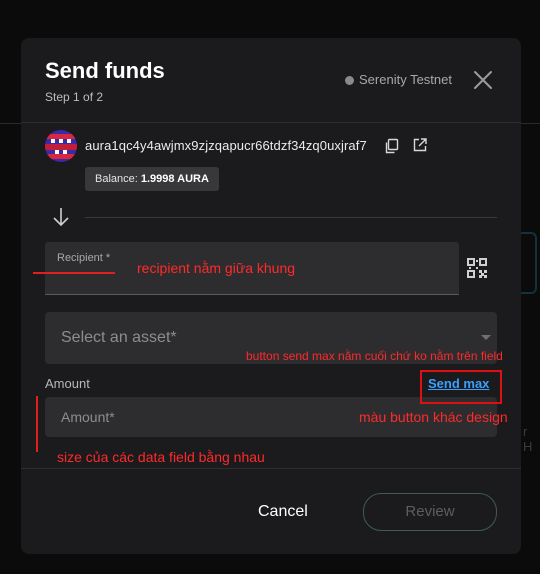 The height and width of the screenshot is (574, 540). What do you see at coordinates (84, 258) in the screenshot?
I see `recipient-label: Recipient *` at bounding box center [84, 258].